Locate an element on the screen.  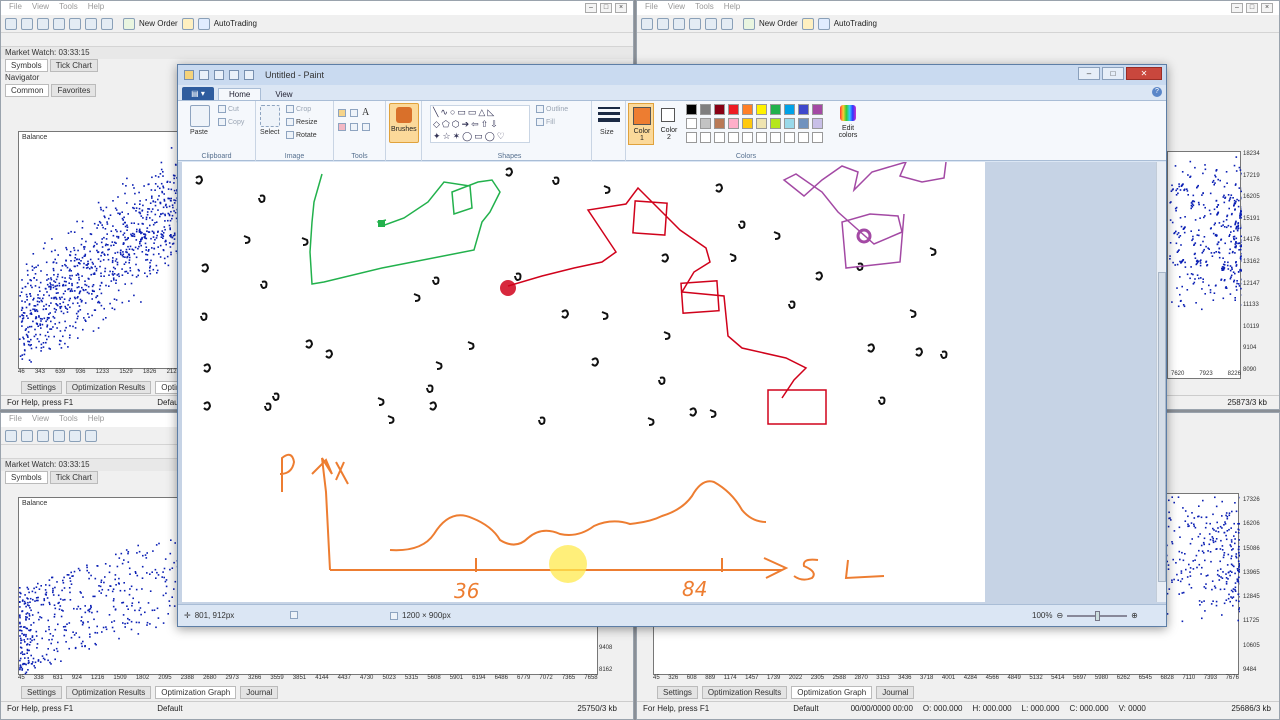
cut-button: Cut is located at coordinates (228, 109).